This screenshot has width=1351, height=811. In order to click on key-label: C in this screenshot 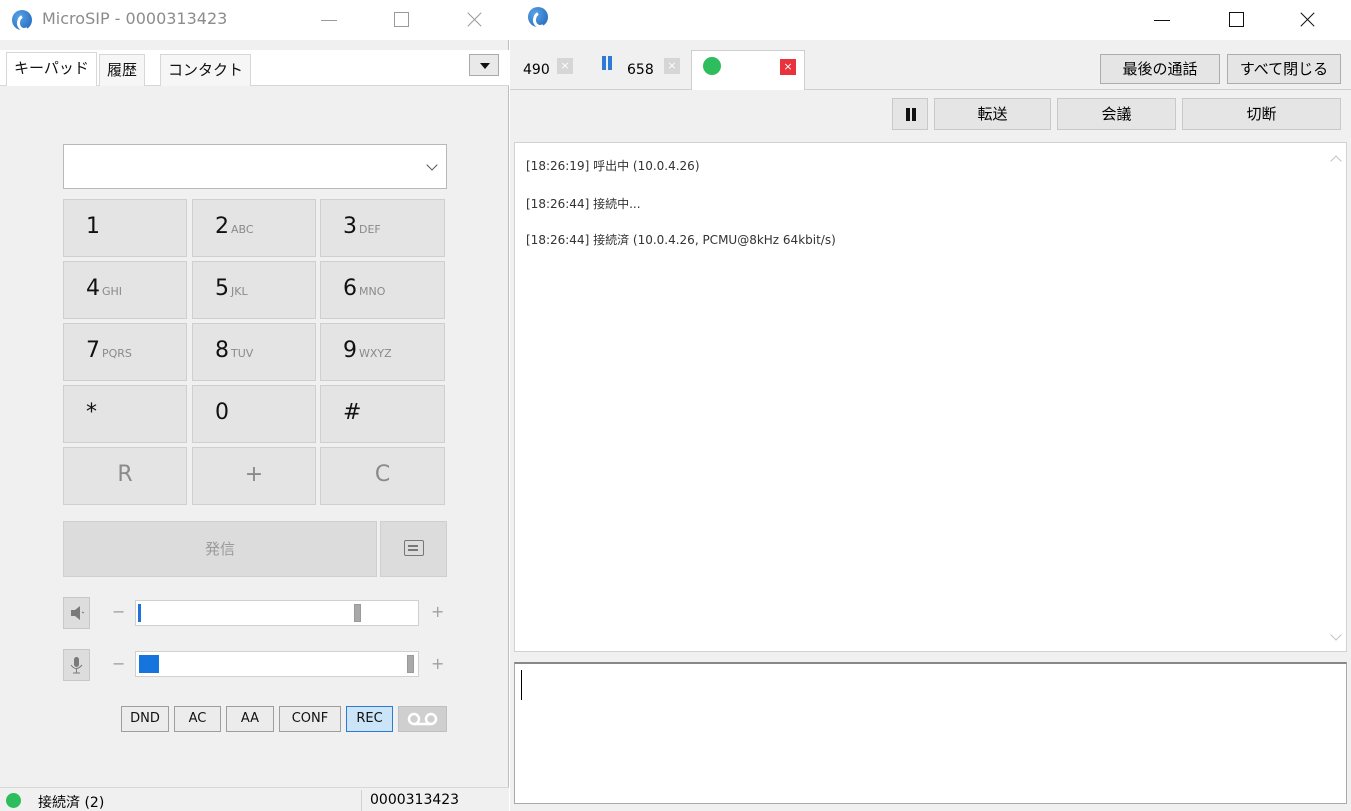, I will do `click(382, 474)`.